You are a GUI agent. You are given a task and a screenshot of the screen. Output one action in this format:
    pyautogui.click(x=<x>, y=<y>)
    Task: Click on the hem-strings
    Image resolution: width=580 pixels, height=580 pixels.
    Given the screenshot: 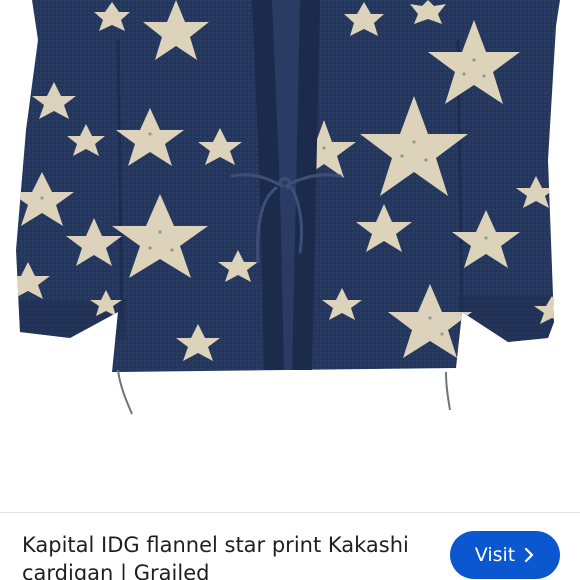 What is the action you would take?
    pyautogui.click(x=284, y=392)
    